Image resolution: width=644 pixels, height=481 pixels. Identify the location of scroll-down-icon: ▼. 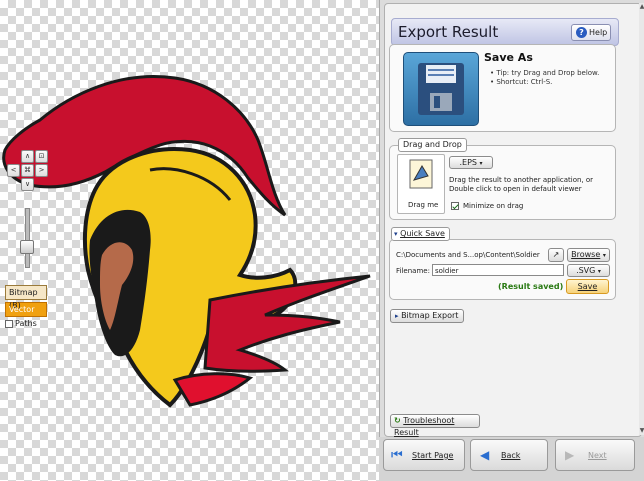
(641, 431).